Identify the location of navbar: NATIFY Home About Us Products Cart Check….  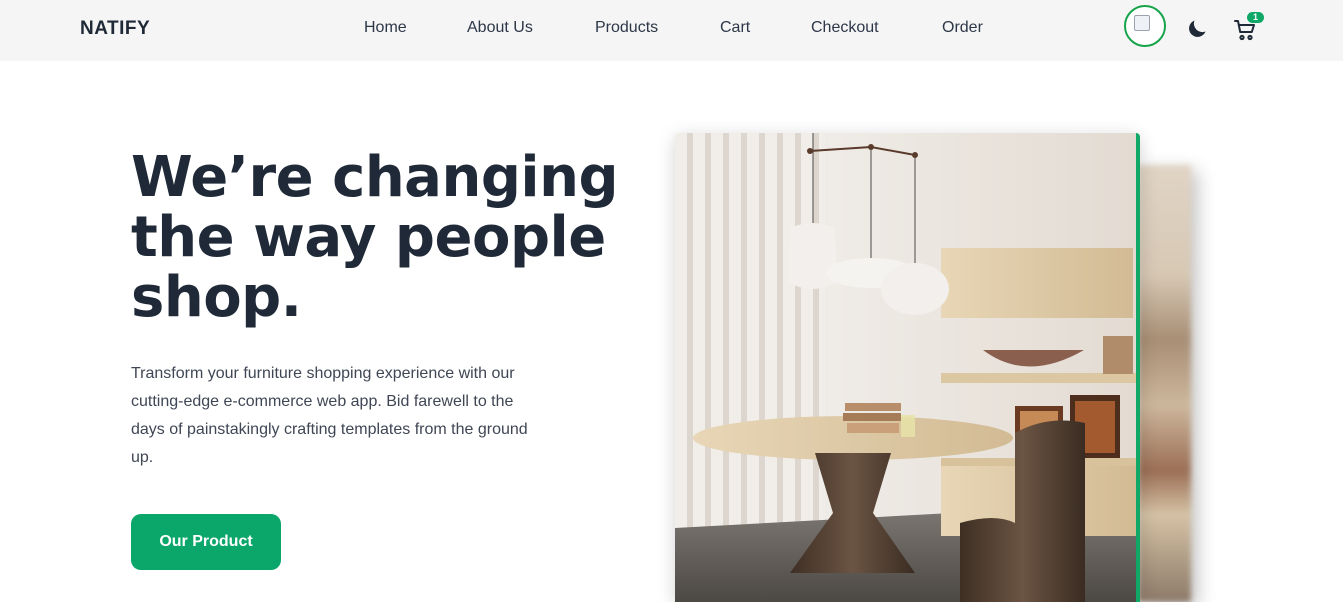
(671, 30).